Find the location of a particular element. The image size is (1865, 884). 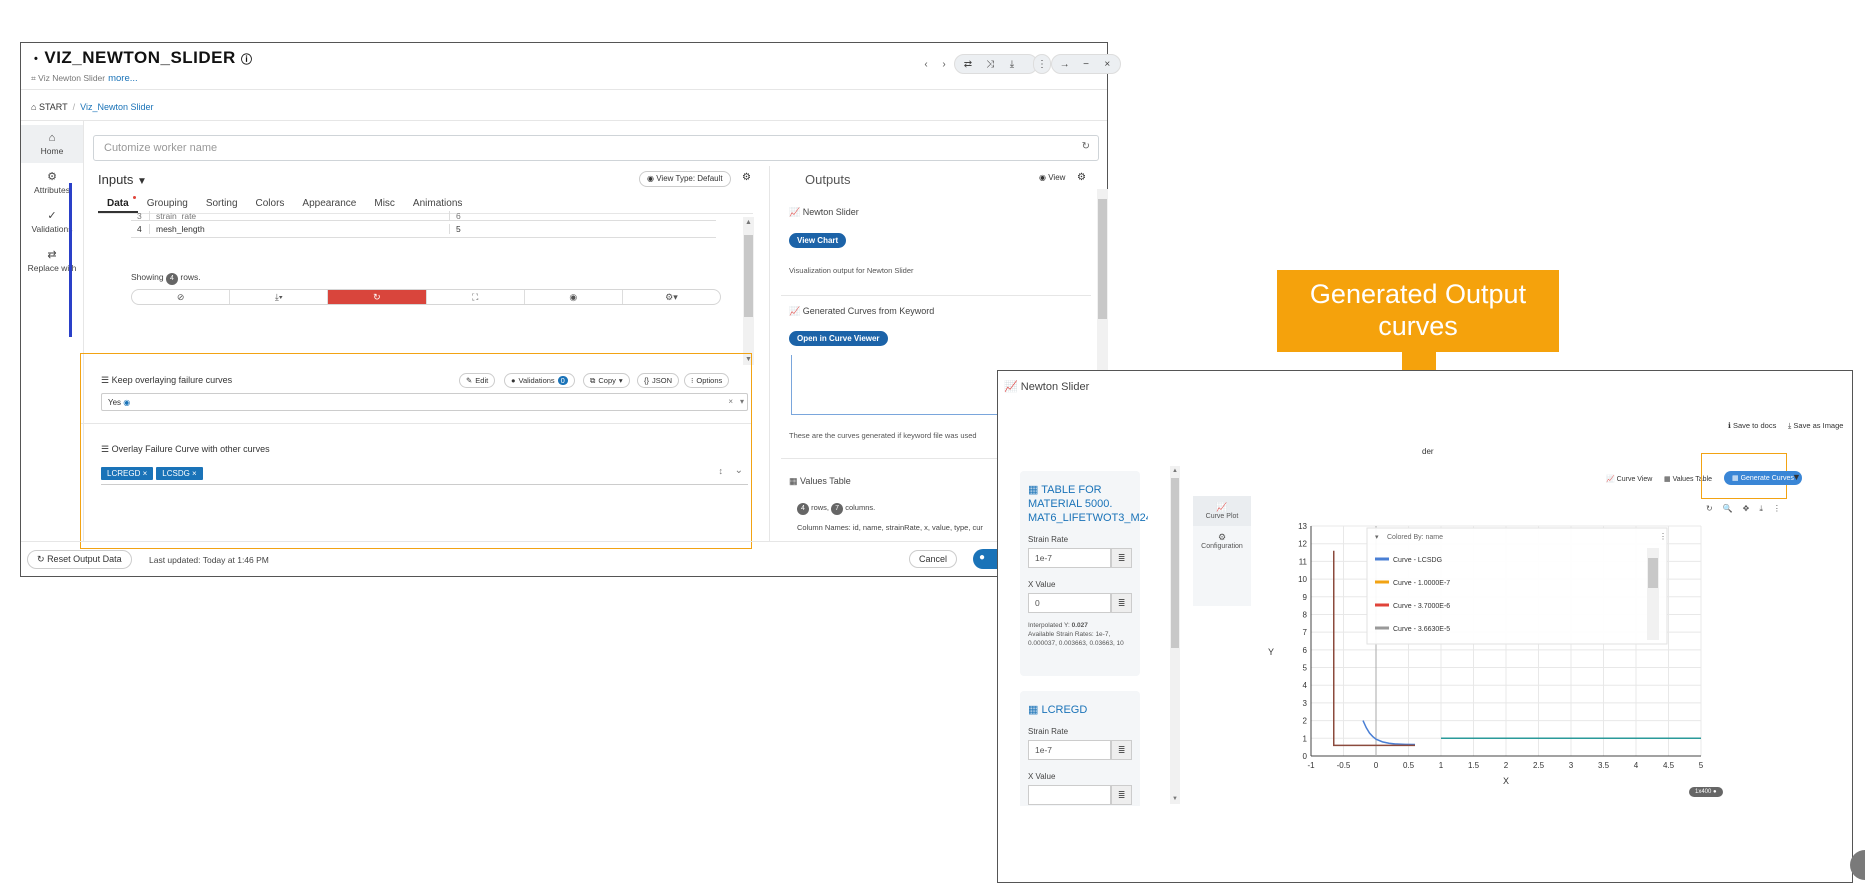

select-value: Yes is located at coordinates (115, 402).